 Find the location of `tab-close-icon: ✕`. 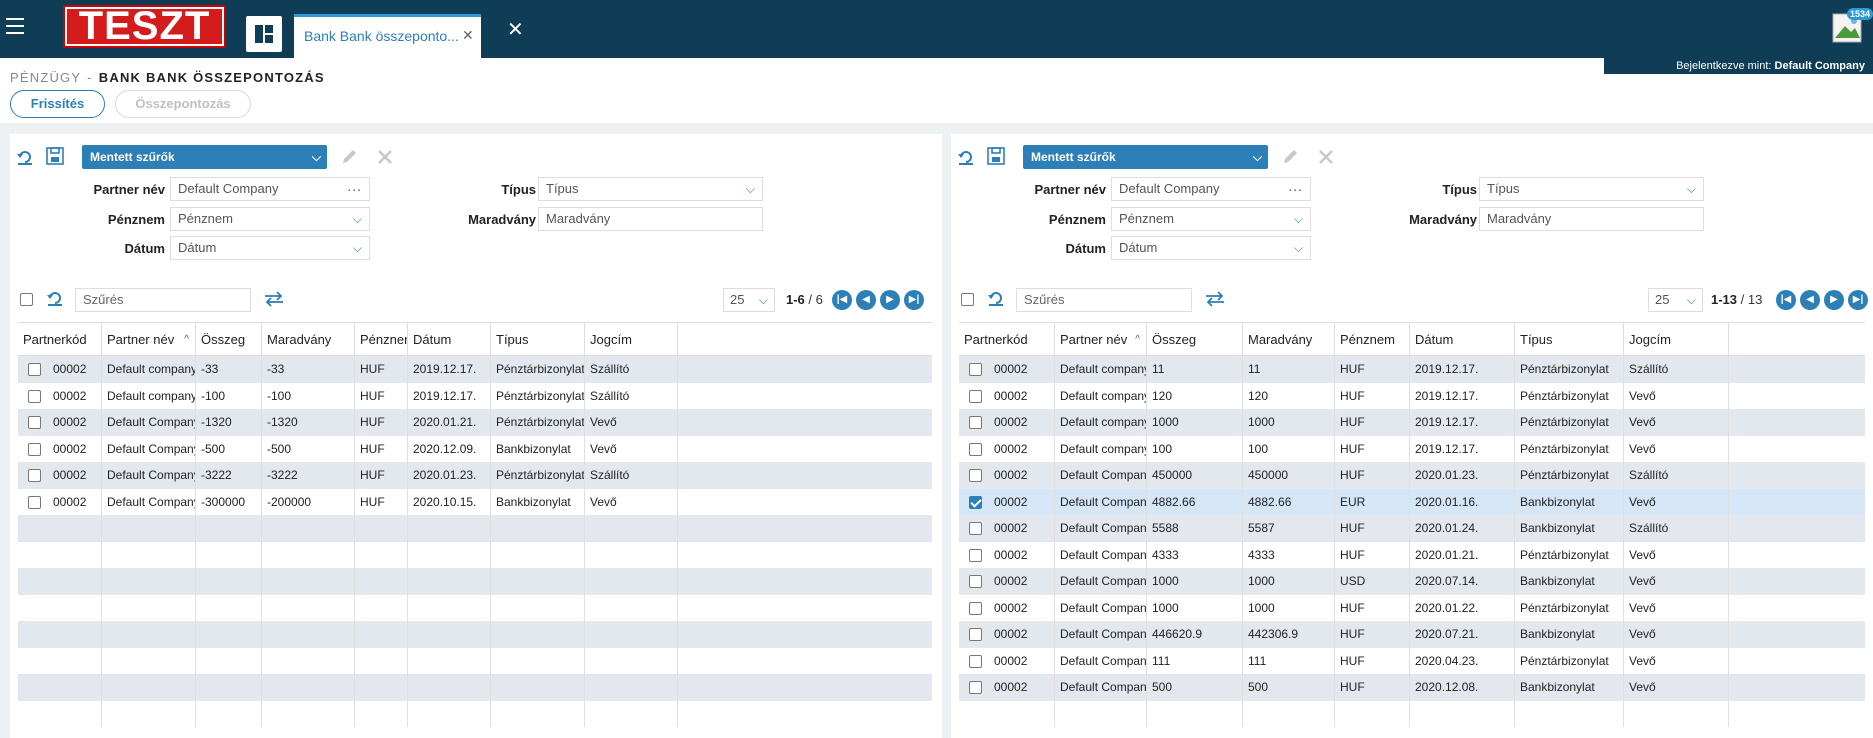

tab-close-icon: ✕ is located at coordinates (468, 35).